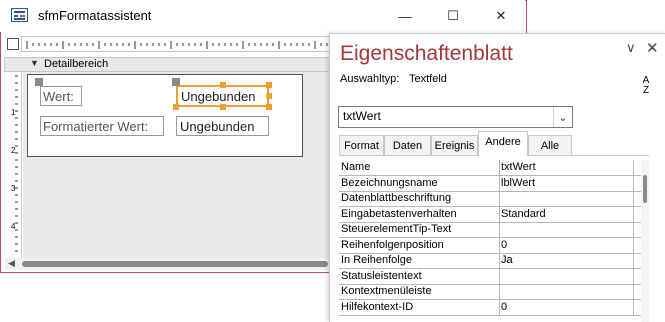 The width and height of the screenshot is (665, 322). Describe the element at coordinates (507, 260) in the screenshot. I see `property-value: Ja` at that location.